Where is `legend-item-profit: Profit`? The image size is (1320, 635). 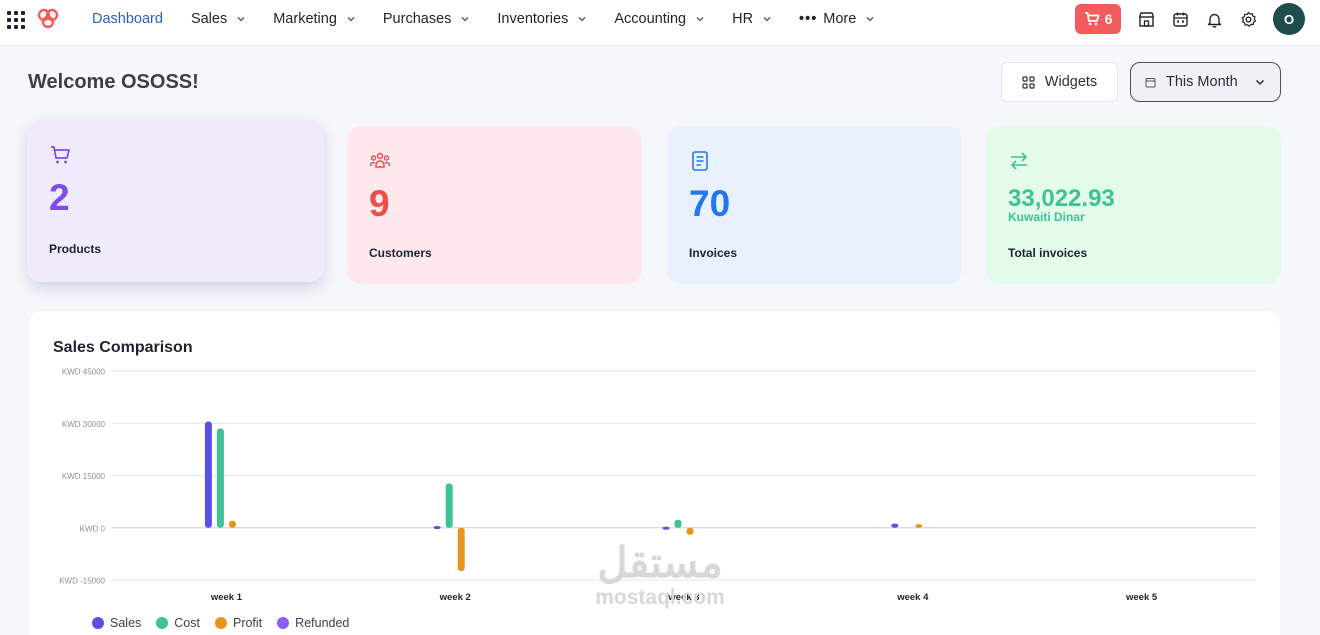
legend-item-profit: Profit is located at coordinates (238, 623).